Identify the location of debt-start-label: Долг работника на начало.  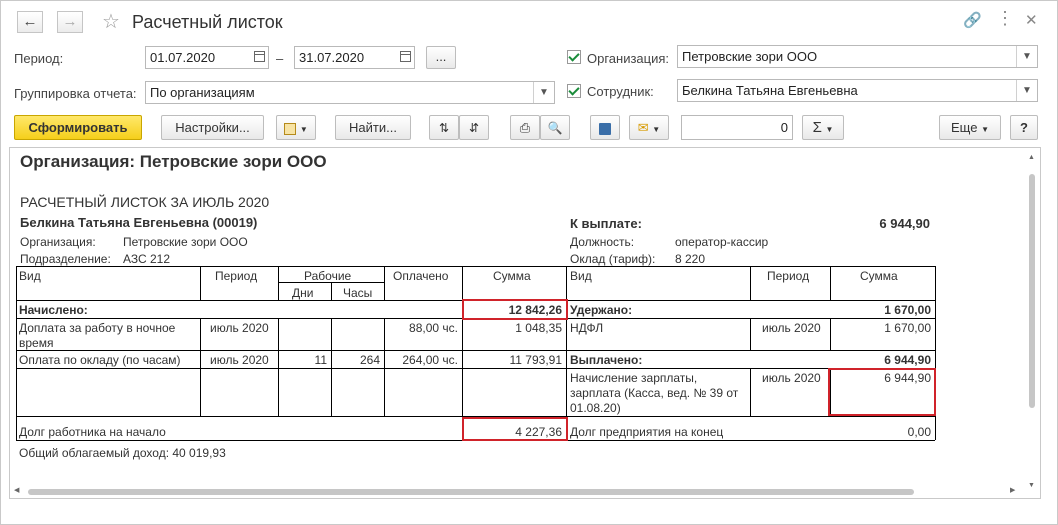
(92, 432).